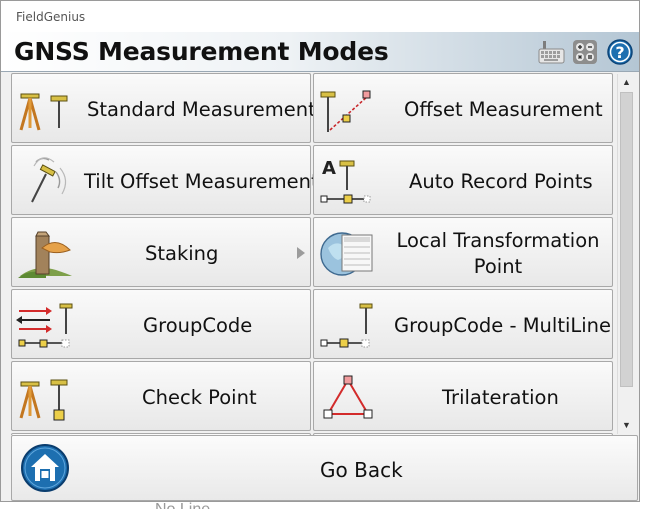  Describe the element at coordinates (329, 168) in the screenshot. I see `svg-text: A` at that location.